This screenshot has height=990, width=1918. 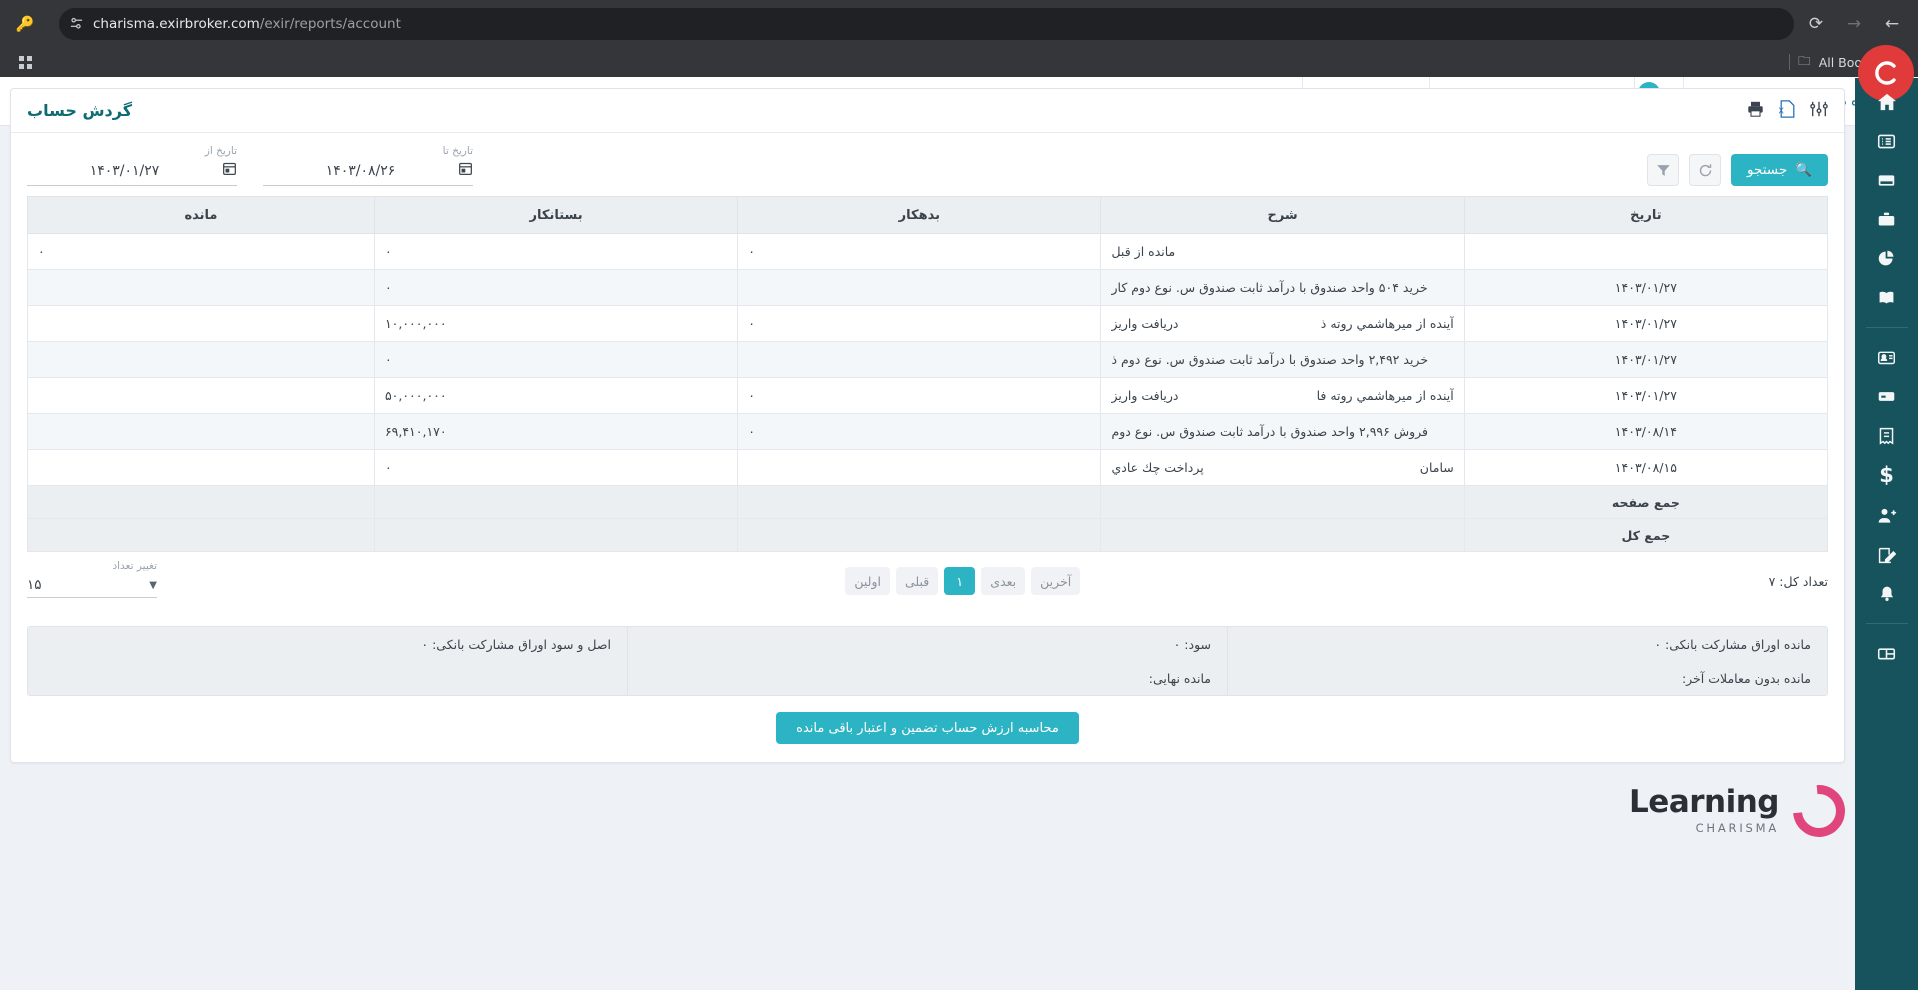 I want to click on password-key-icon: 🔑, so click(x=25, y=24).